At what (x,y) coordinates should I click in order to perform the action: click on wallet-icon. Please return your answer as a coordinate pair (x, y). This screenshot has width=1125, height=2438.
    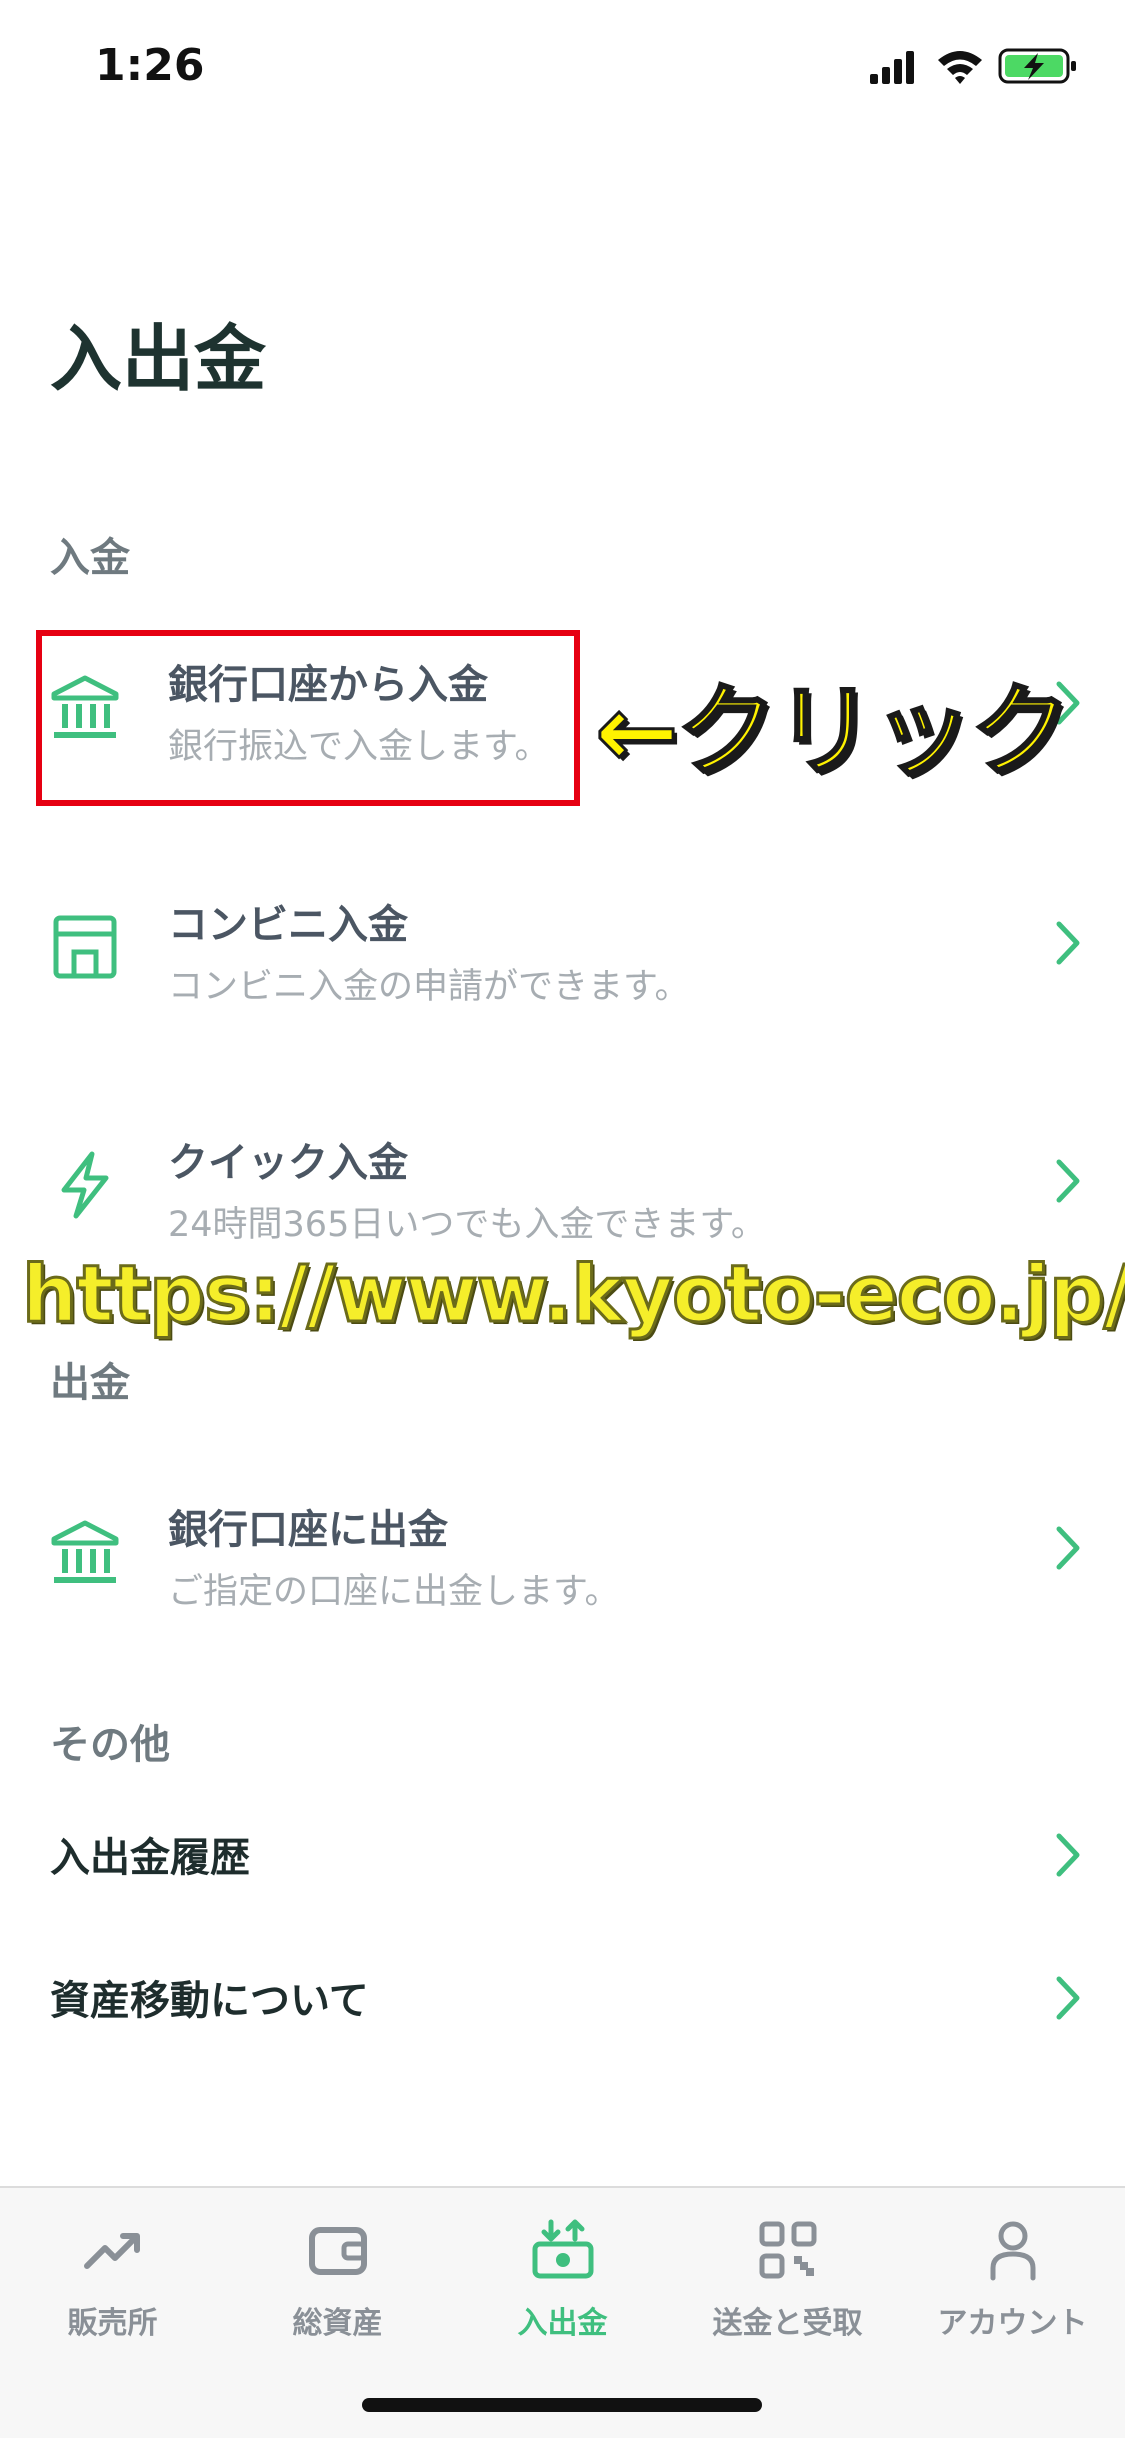
    Looking at the image, I should click on (337, 2251).